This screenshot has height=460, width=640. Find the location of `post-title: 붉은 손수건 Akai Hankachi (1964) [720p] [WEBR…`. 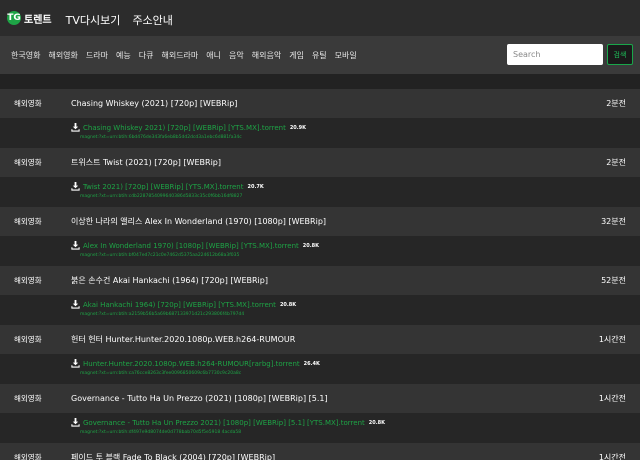

post-title: 붉은 손수건 Akai Hankachi (1964) [720p] [WEBR… is located at coordinates (169, 280).